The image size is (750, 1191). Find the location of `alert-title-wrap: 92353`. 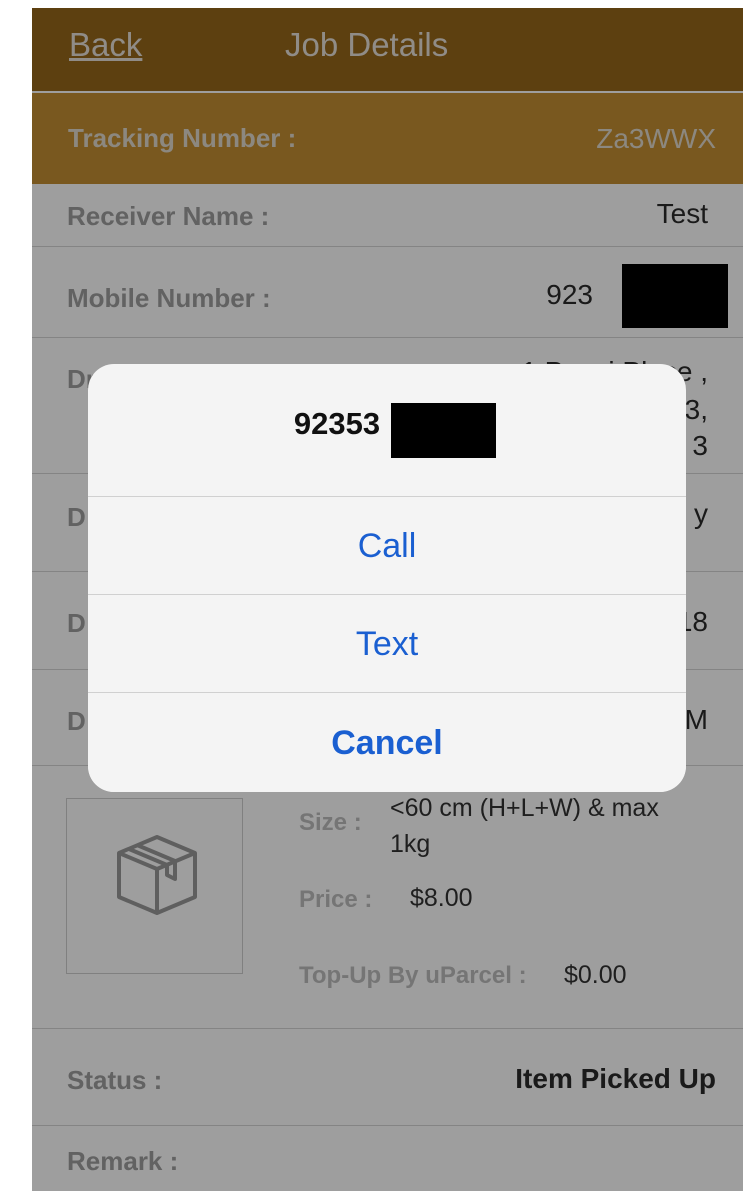

alert-title-wrap: 92353 is located at coordinates (387, 424).